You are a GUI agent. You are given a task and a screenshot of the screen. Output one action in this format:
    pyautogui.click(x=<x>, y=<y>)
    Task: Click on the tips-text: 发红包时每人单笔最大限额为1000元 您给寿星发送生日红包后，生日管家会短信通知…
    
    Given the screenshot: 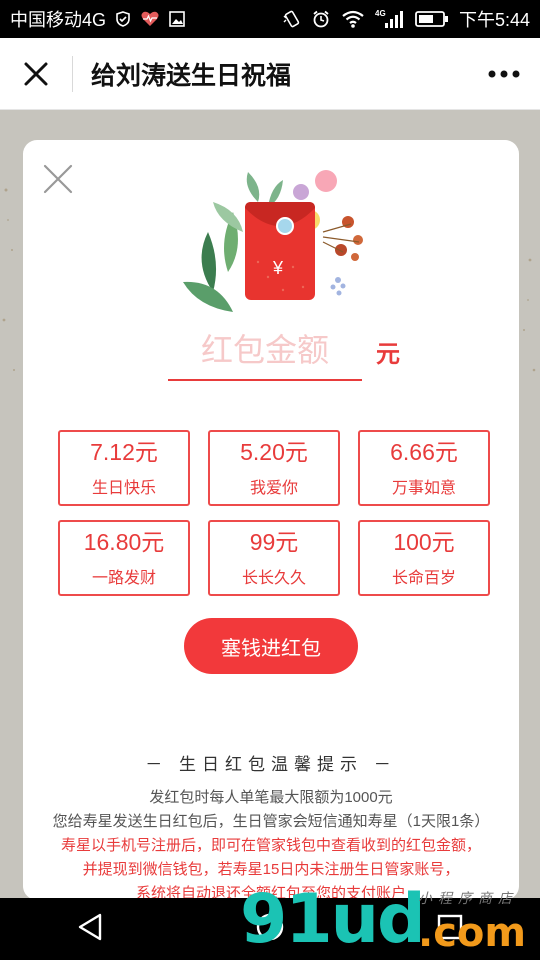 What is the action you would take?
    pyautogui.click(x=271, y=843)
    